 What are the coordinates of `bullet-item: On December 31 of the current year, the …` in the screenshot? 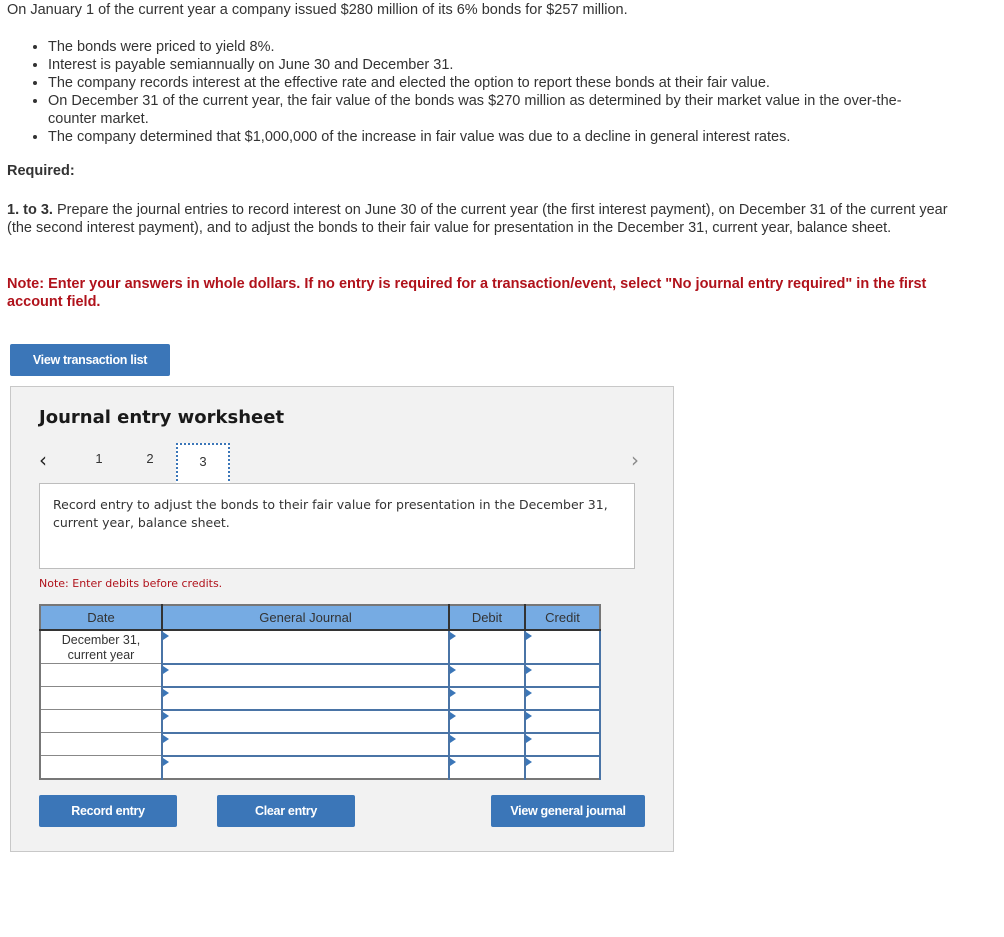 It's located at (489, 110).